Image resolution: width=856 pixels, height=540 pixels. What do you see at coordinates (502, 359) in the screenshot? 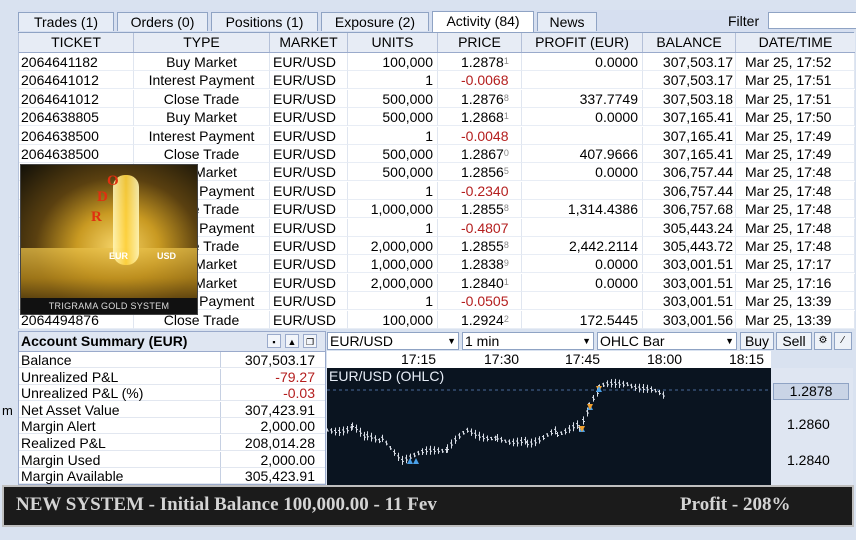
I see `time-tick-label: 17:30` at bounding box center [502, 359].